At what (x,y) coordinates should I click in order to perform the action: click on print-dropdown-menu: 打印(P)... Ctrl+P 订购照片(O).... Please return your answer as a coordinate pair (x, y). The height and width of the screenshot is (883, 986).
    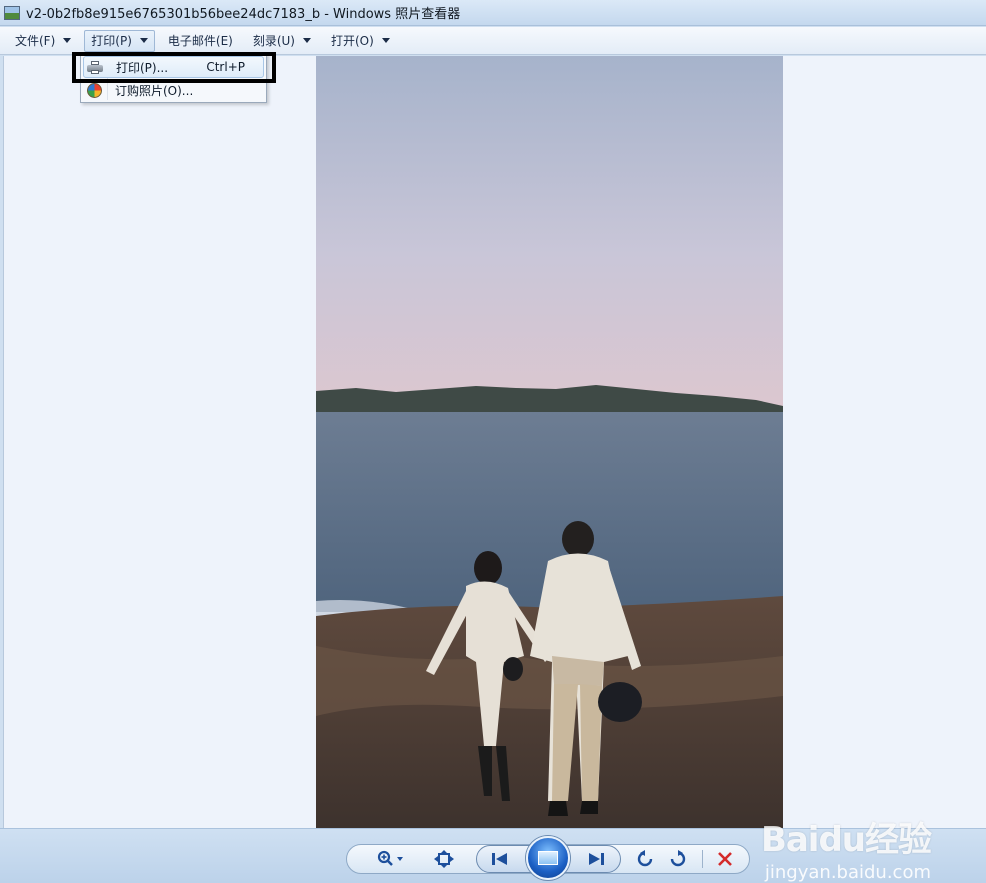
    Looking at the image, I should click on (173, 77).